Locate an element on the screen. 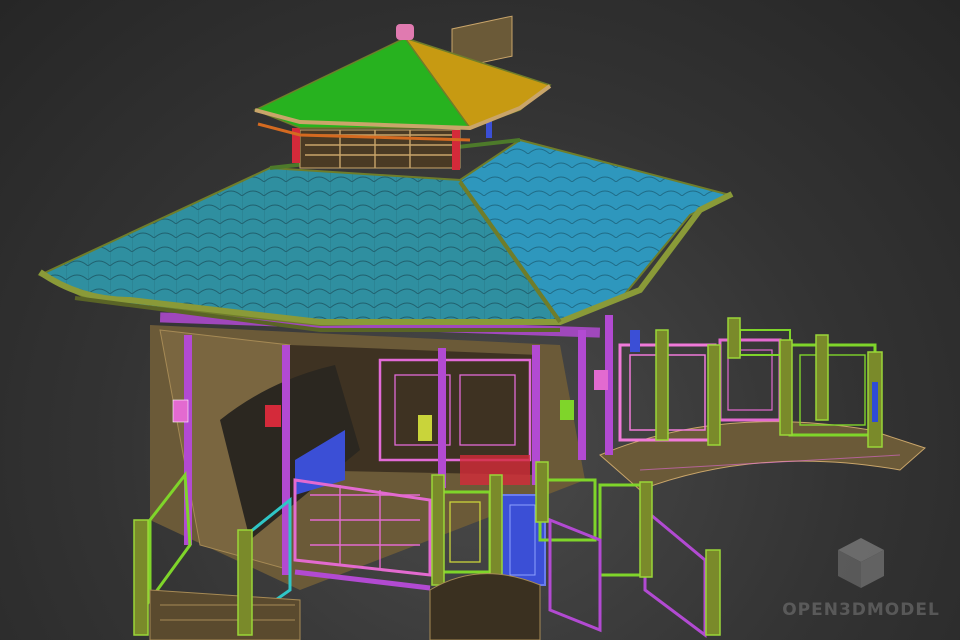 This screenshot has height=640, width=960. cube-icon is located at coordinates (861, 563).